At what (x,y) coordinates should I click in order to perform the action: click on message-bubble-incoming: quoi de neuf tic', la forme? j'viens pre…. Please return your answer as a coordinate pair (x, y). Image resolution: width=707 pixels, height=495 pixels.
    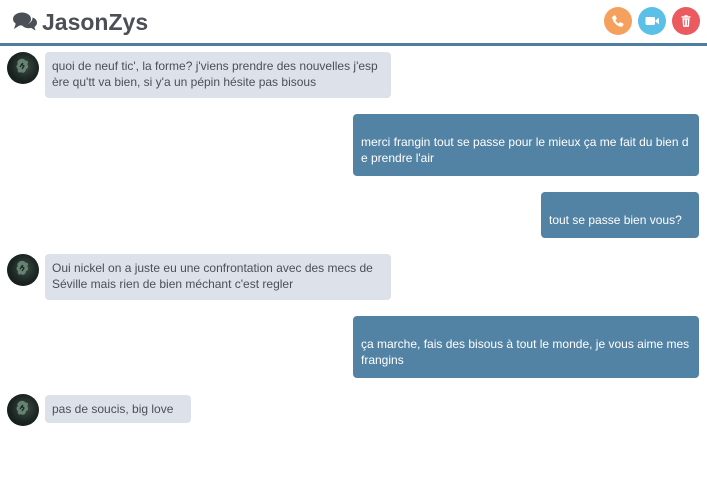
    Looking at the image, I should click on (218, 75).